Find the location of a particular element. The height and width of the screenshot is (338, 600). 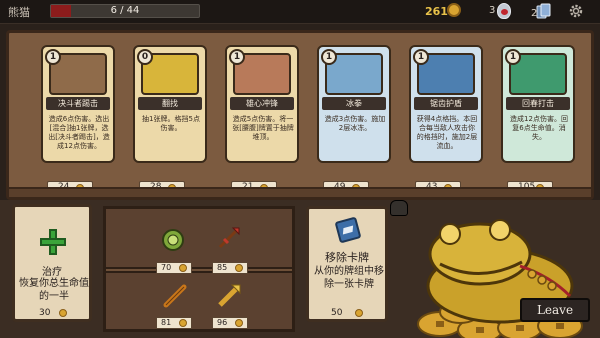

relic-shelf: 70 85 81 96 is located at coordinates (199, 269).